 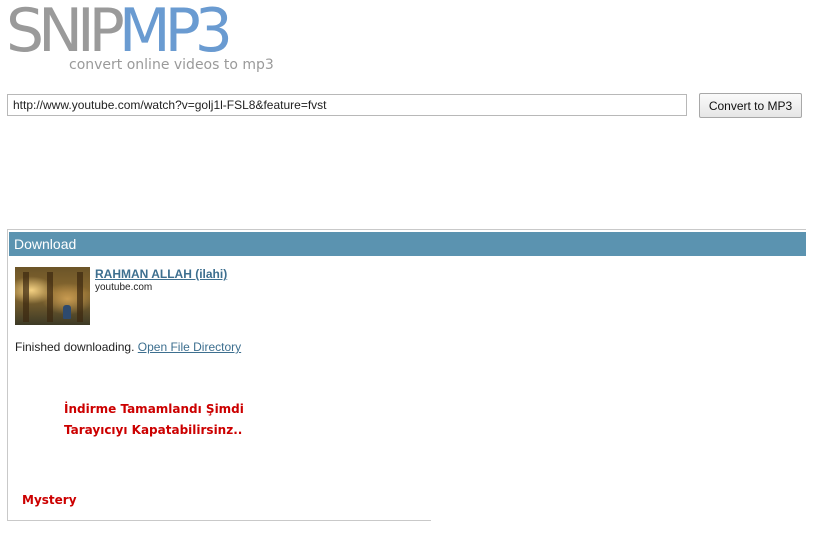 What do you see at coordinates (49, 500) in the screenshot?
I see `annotation-signature: Mystery` at bounding box center [49, 500].